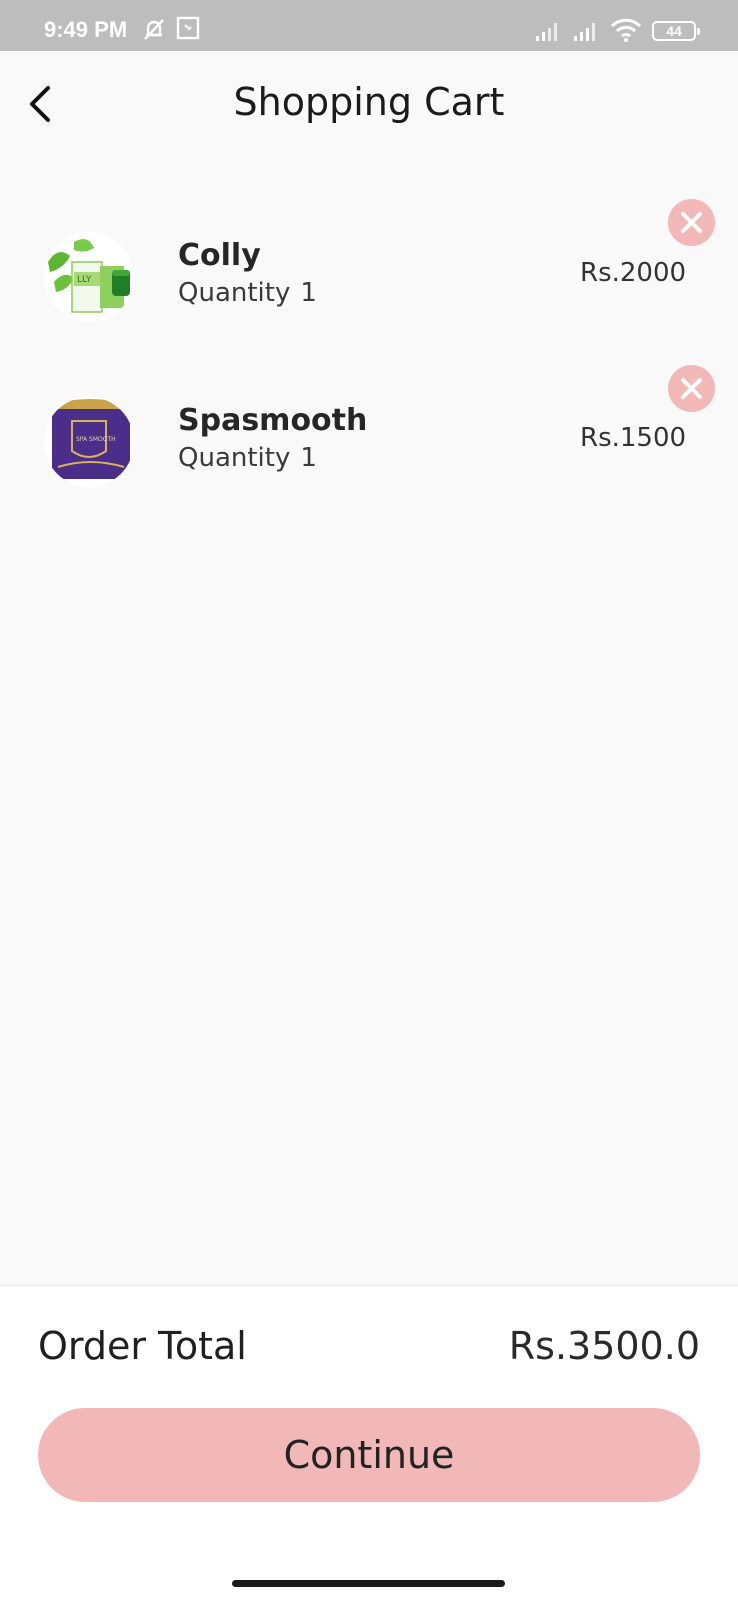 The image size is (738, 1599). I want to click on item-name: Spasmooth, so click(273, 420).